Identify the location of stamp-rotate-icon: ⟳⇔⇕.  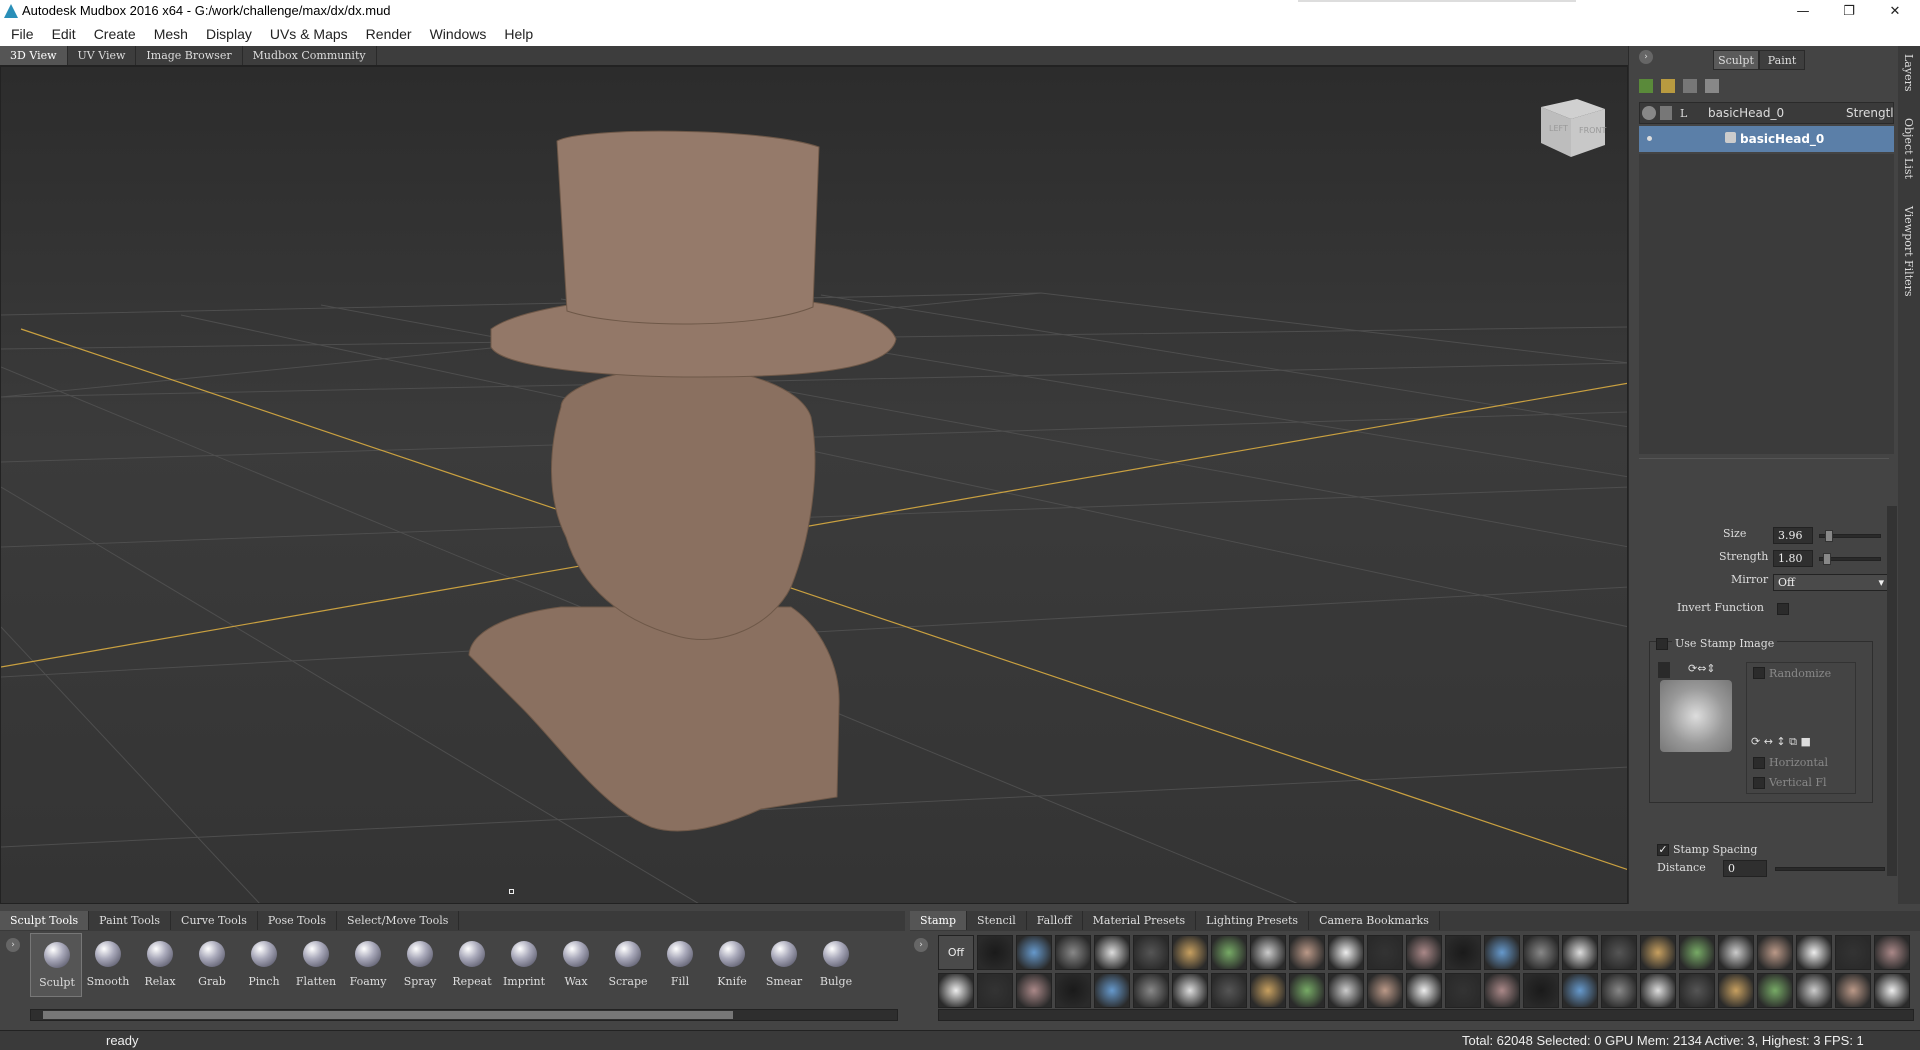
(1708, 669).